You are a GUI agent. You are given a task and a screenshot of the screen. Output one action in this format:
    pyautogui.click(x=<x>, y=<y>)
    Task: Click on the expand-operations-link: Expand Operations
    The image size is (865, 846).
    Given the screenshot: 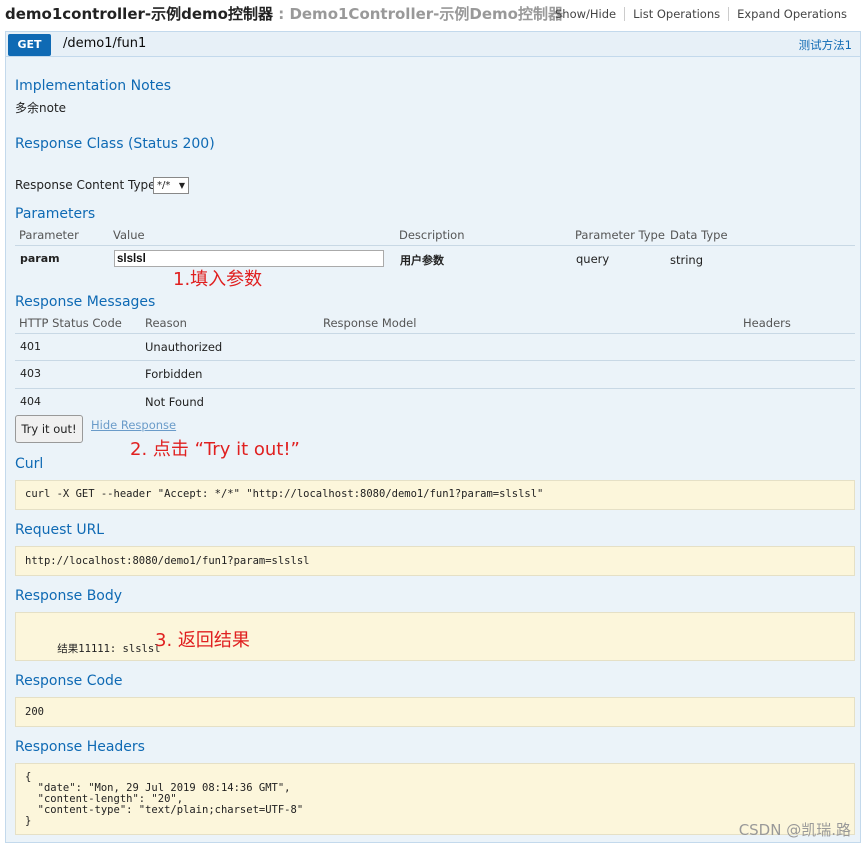 What is the action you would take?
    pyautogui.click(x=791, y=14)
    